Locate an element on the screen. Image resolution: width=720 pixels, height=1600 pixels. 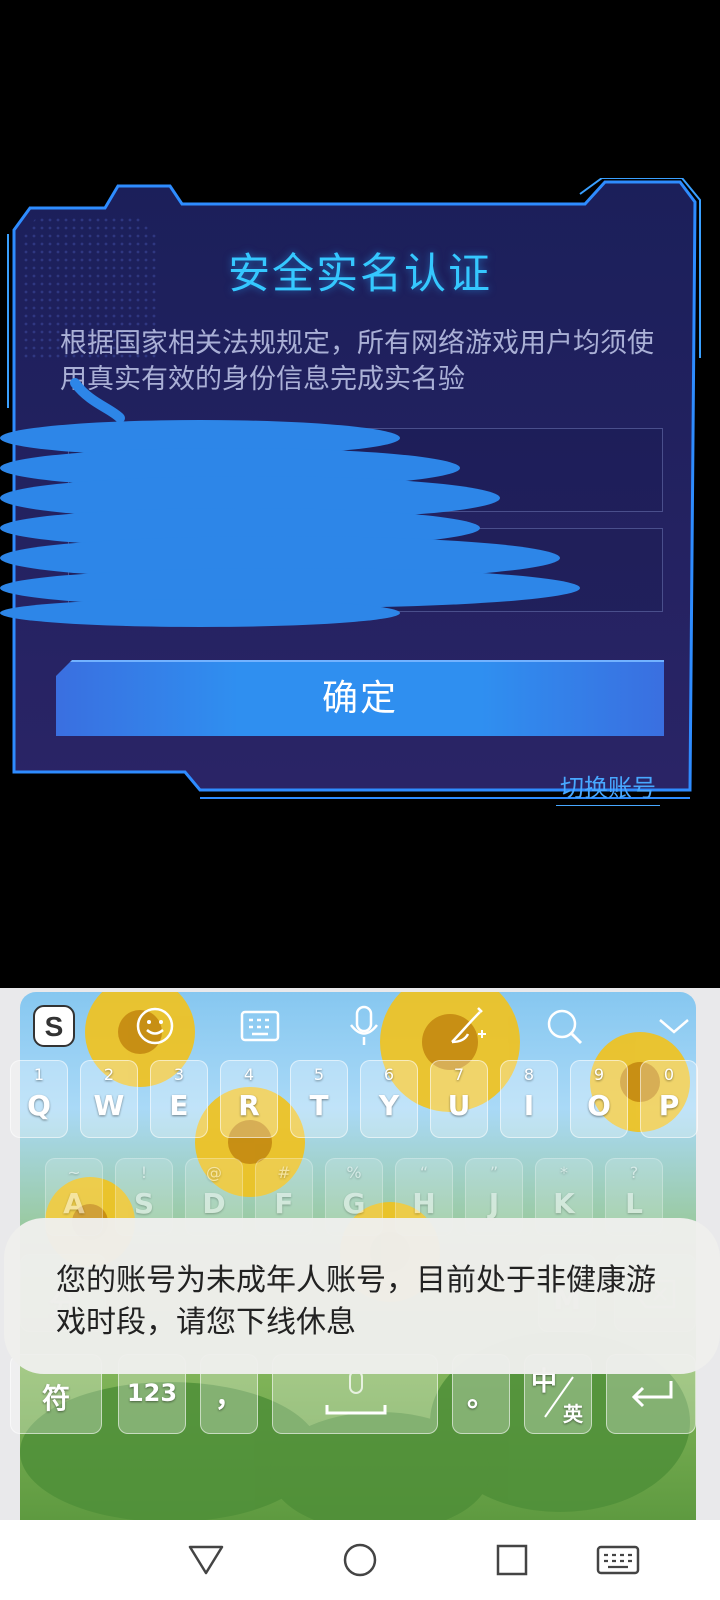
dialog-title: 安全实名认证 is located at coordinates (359, 273).